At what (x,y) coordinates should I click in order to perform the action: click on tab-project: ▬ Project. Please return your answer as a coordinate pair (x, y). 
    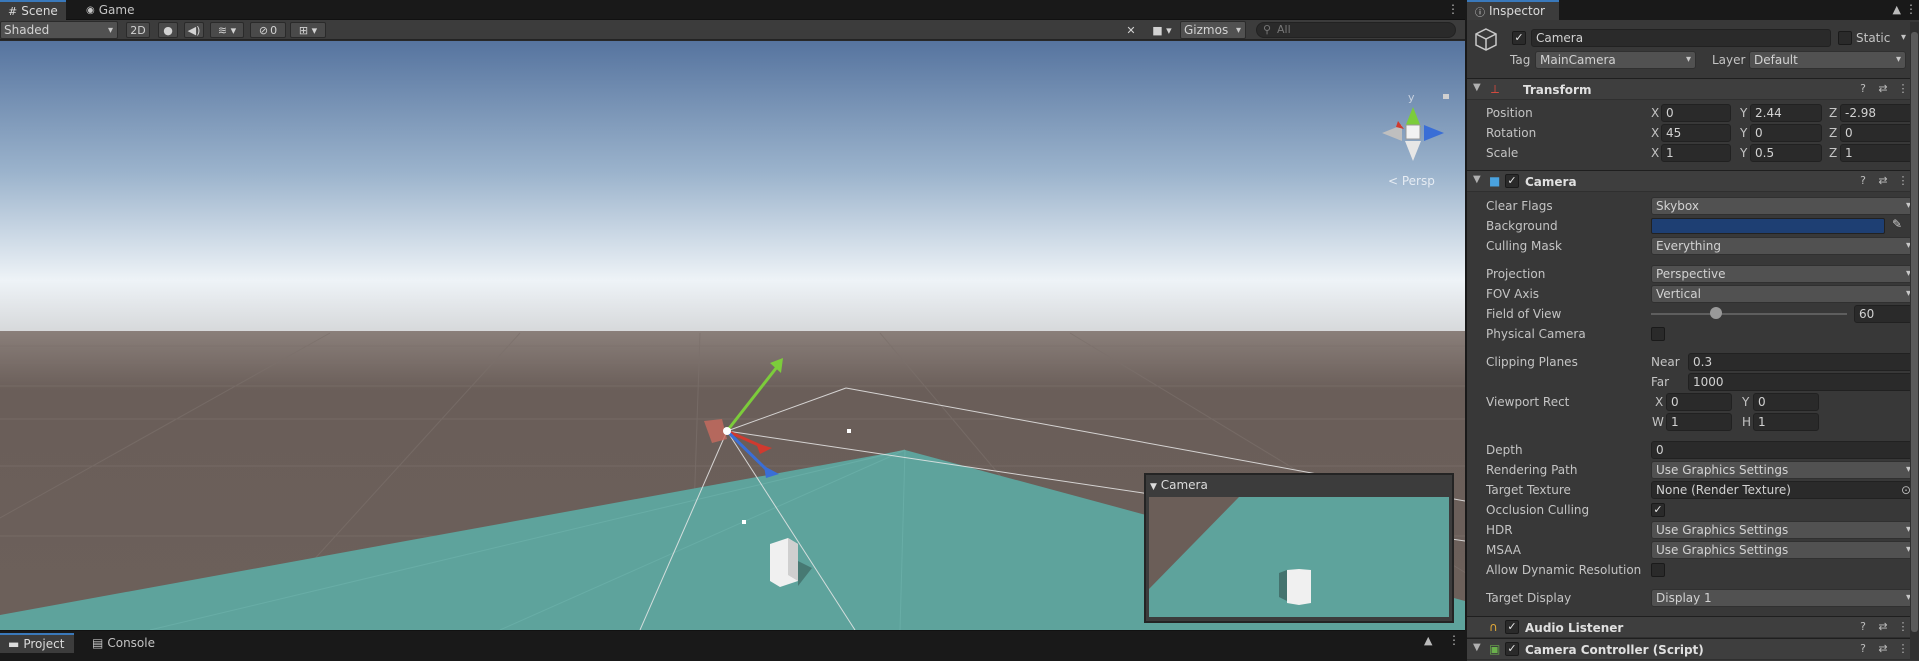
    Looking at the image, I should click on (37, 643).